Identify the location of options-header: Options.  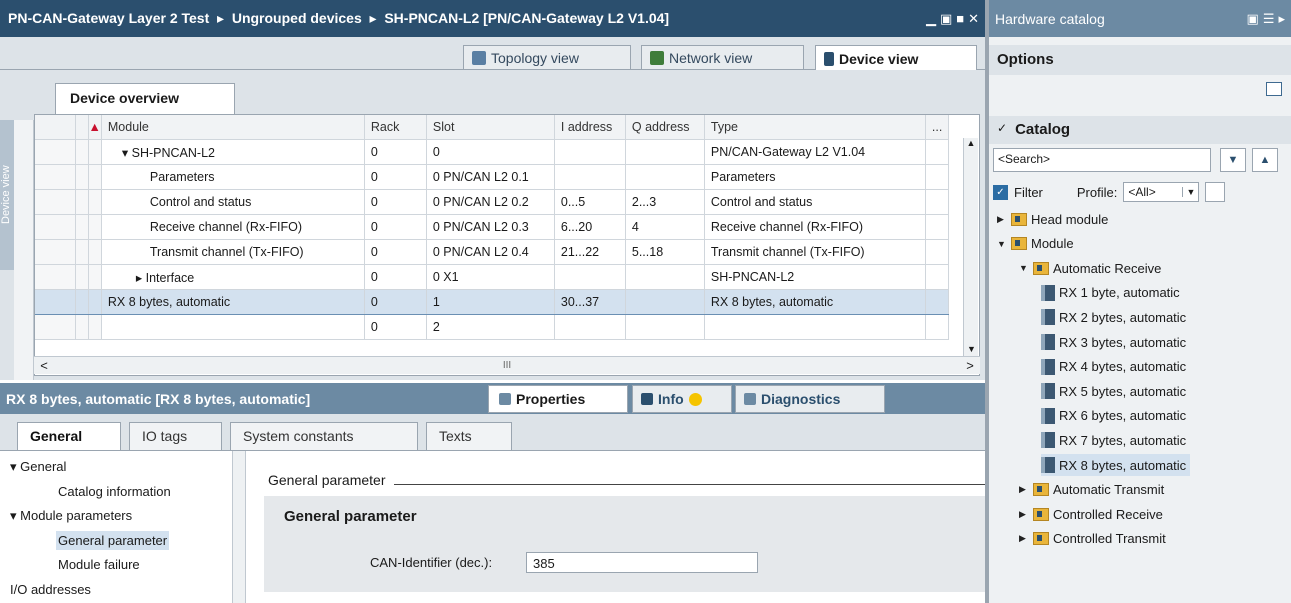
(1140, 60).